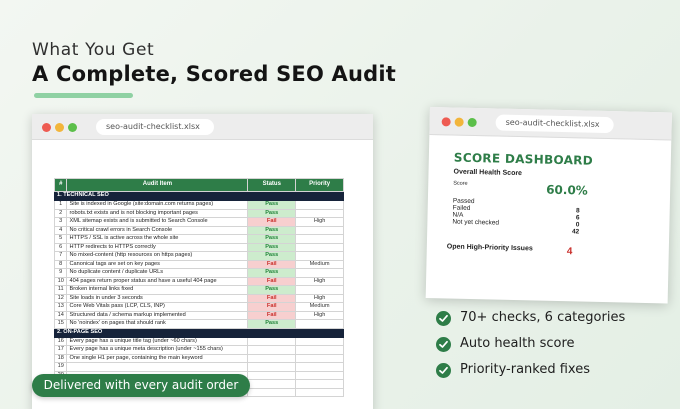 The height and width of the screenshot is (409, 680). What do you see at coordinates (157, 367) in the screenshot?
I see `audit-item-cell` at bounding box center [157, 367].